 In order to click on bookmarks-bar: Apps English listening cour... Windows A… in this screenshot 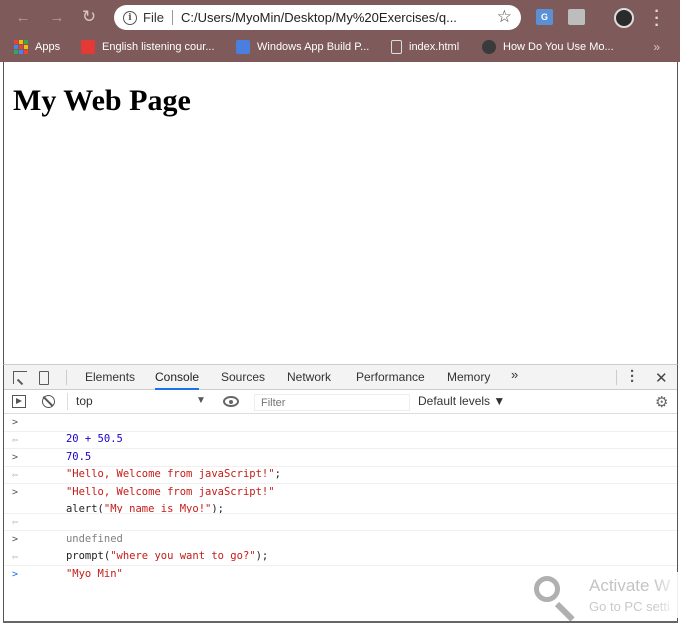, I will do `click(340, 48)`.